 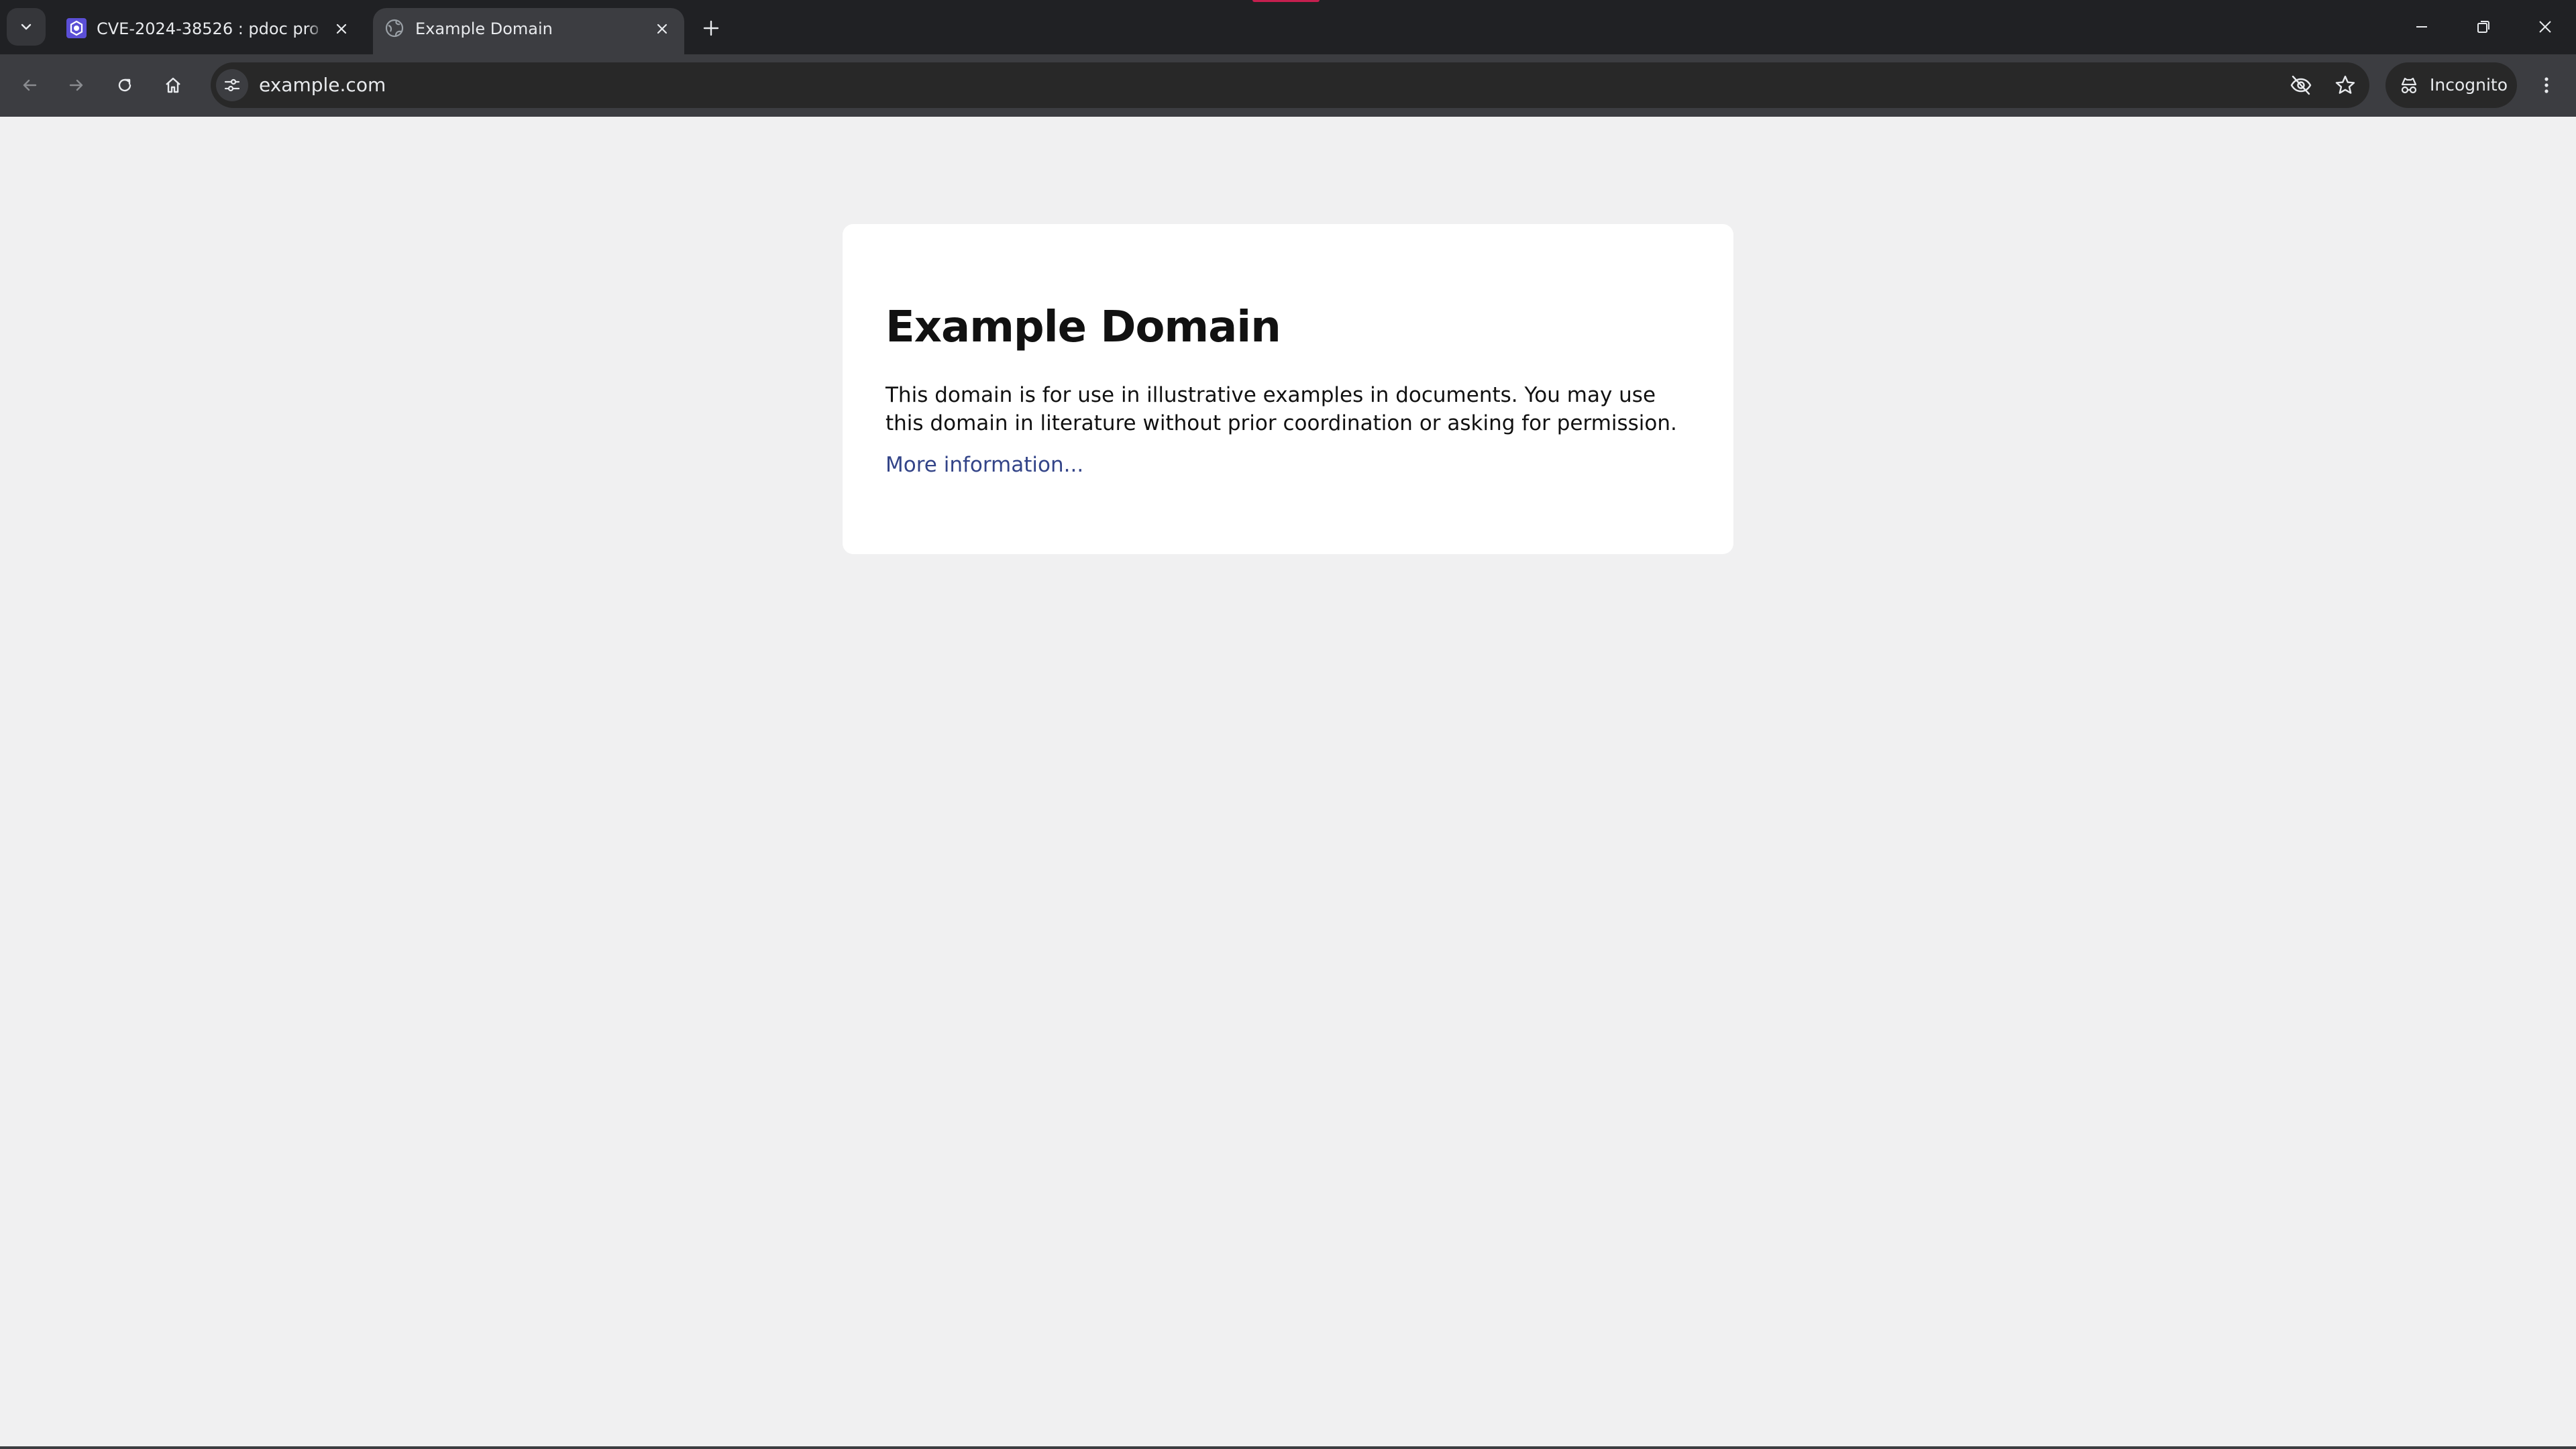 I want to click on tune-icon, so click(x=232, y=85).